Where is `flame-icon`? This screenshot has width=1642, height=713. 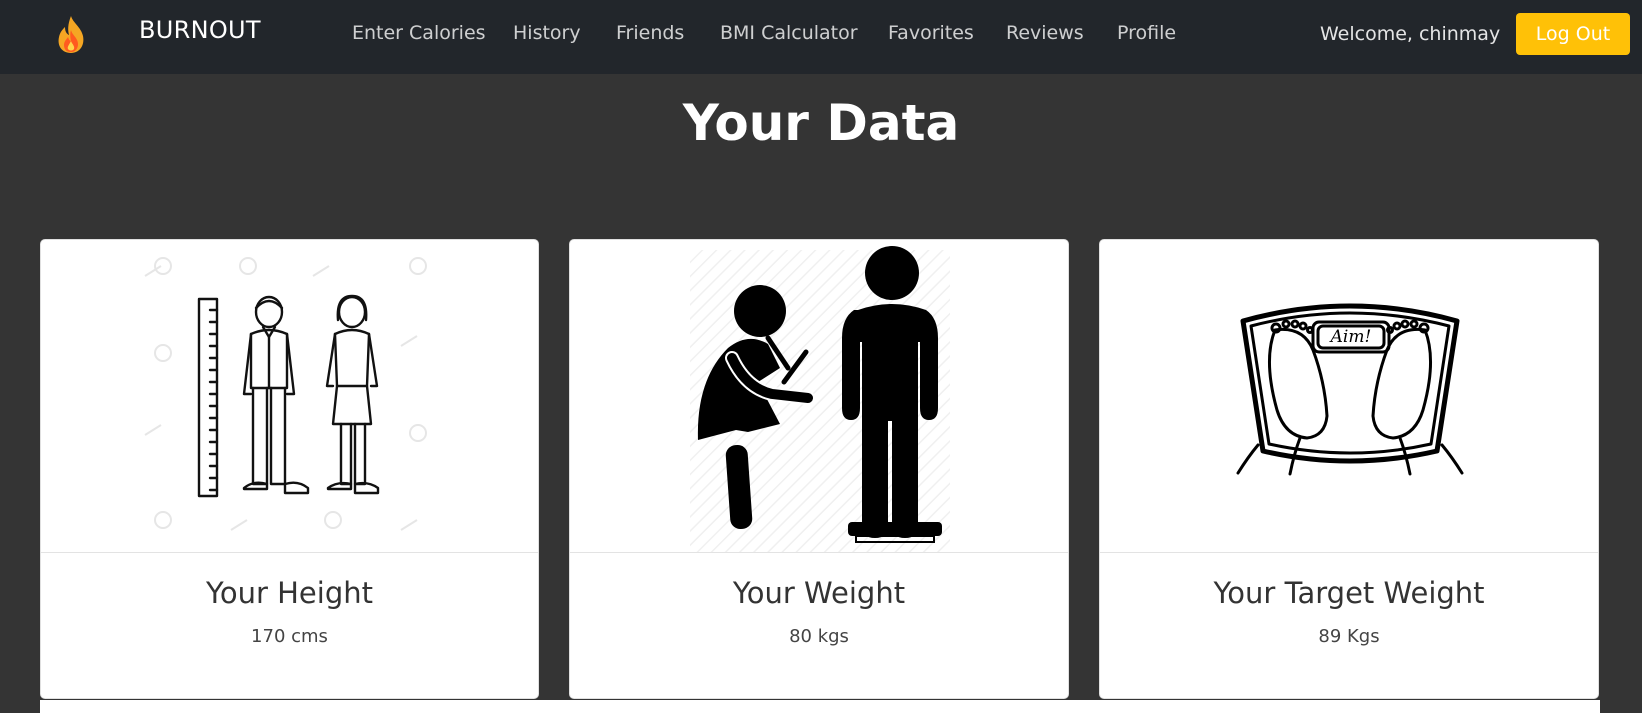
flame-icon is located at coordinates (71, 34).